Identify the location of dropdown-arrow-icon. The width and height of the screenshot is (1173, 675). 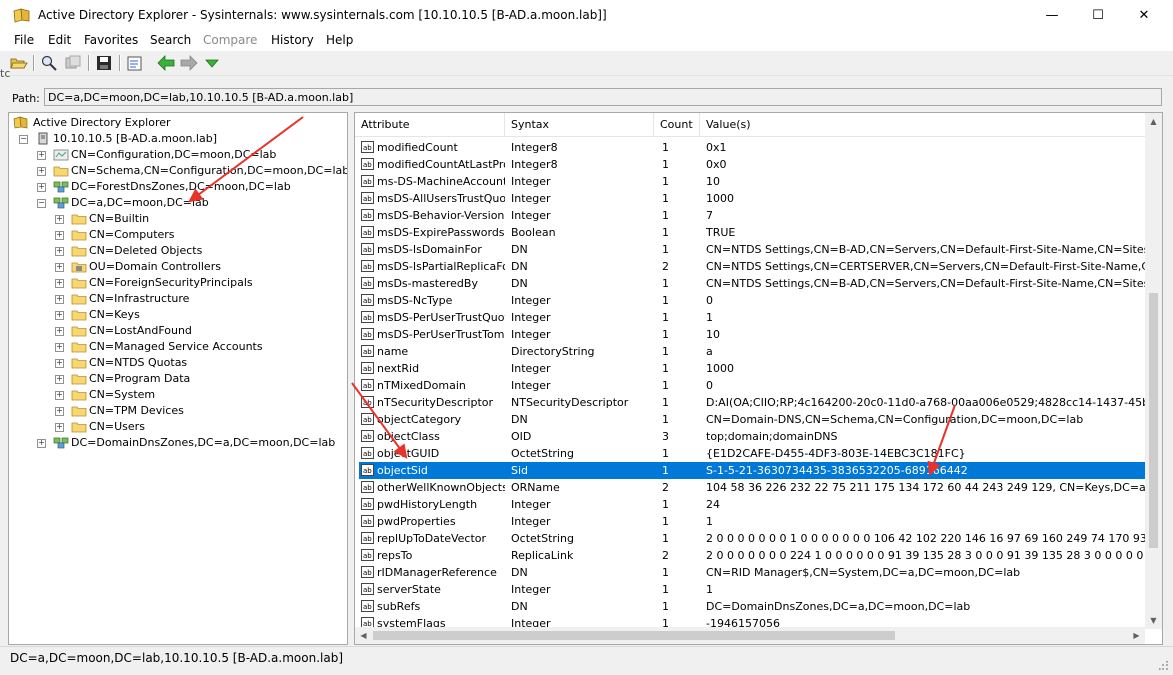
(212, 63).